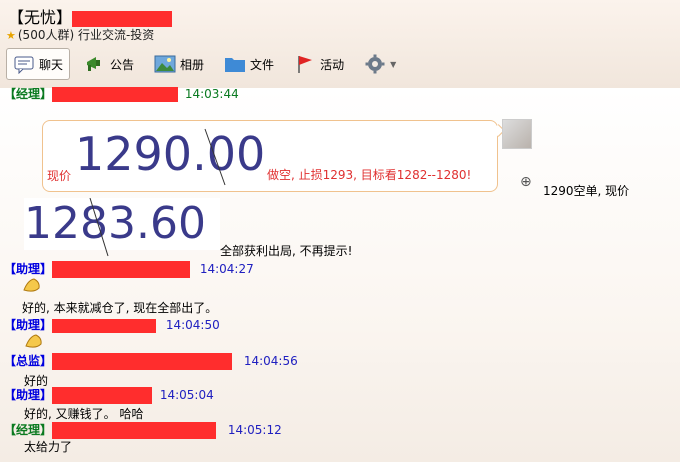 This screenshot has height=462, width=680. I want to click on side-note: 1290空单, 现价, so click(586, 191).